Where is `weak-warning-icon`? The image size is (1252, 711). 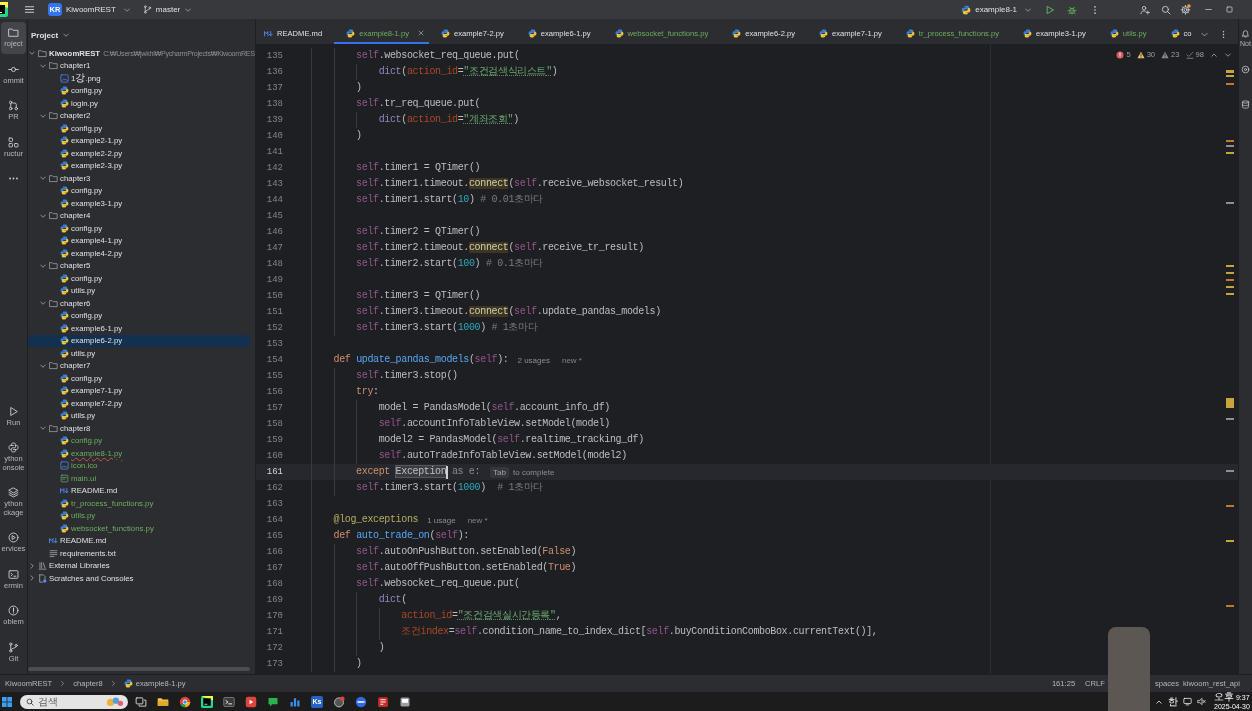 weak-warning-icon is located at coordinates (1165, 54).